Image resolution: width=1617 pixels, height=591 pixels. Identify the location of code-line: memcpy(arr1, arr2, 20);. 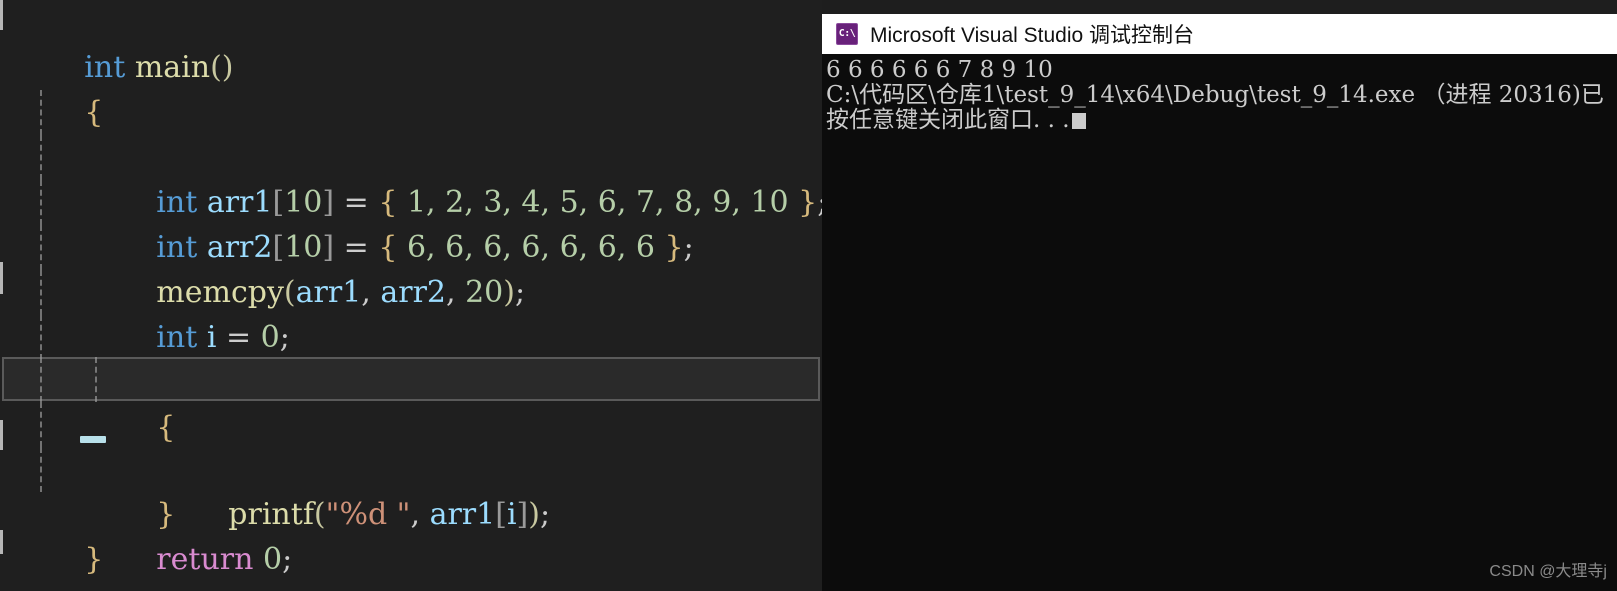
(411, 245).